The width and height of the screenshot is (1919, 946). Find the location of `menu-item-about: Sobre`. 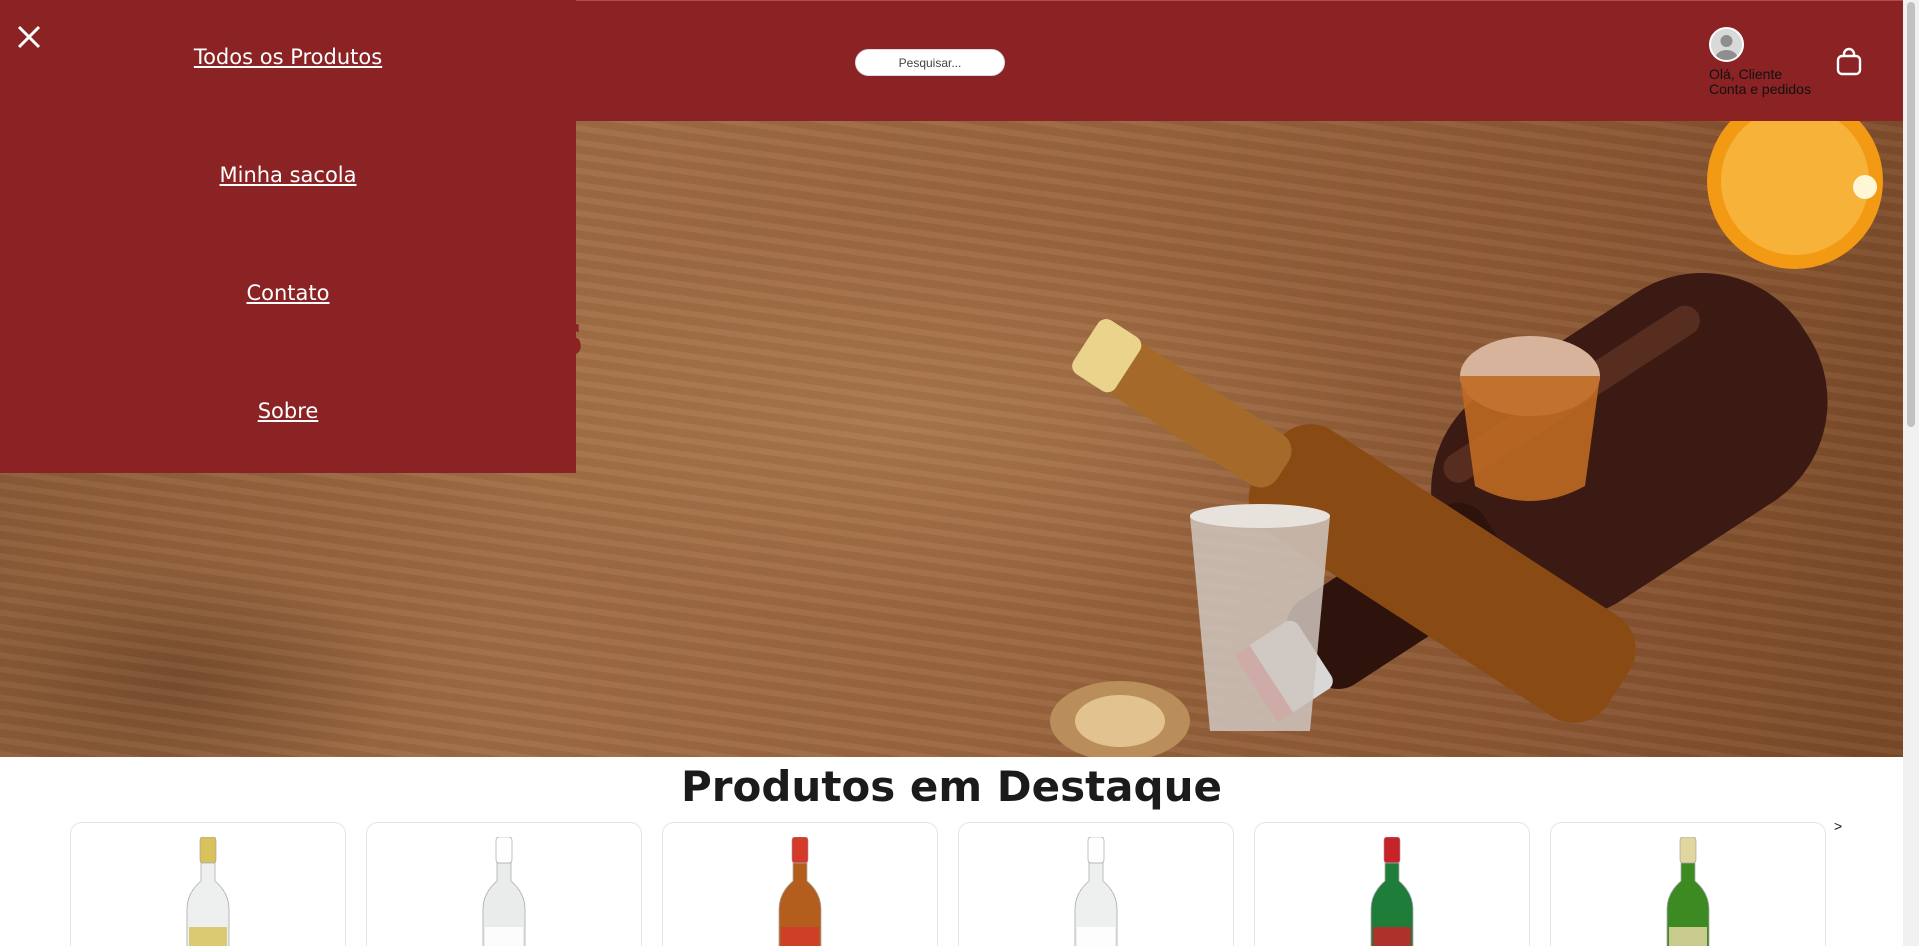

menu-item-about: Sobre is located at coordinates (288, 411).